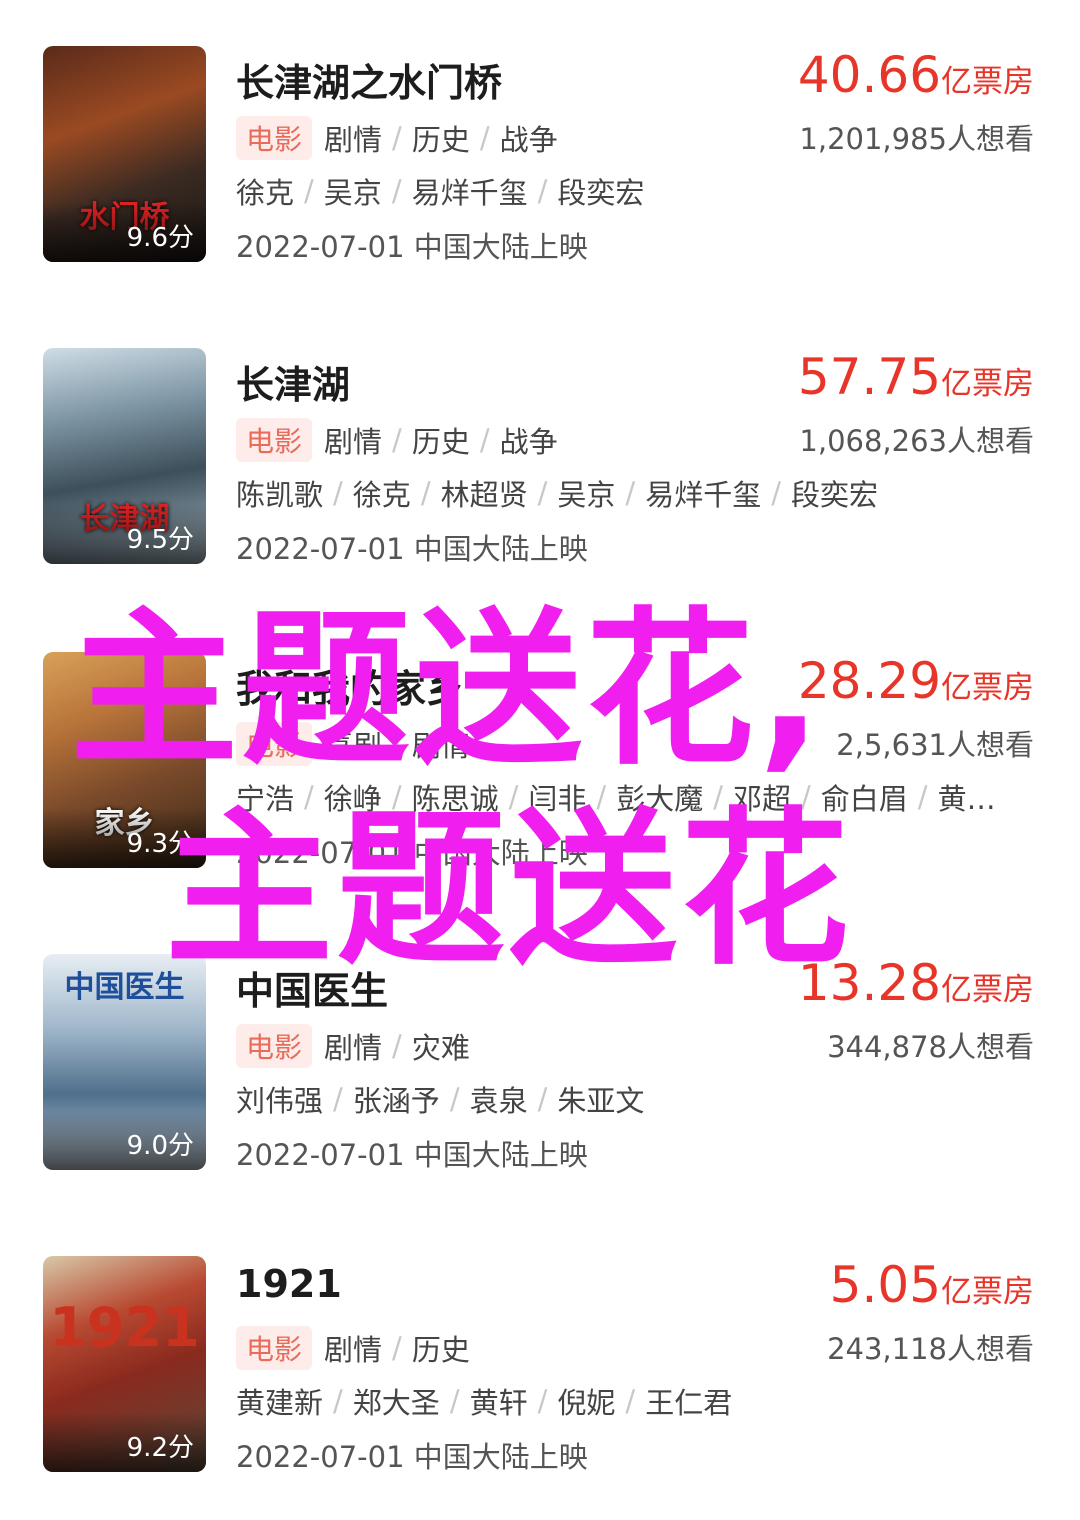 The height and width of the screenshot is (1520, 1080). I want to click on box-office-value: 57.75, so click(869, 377).